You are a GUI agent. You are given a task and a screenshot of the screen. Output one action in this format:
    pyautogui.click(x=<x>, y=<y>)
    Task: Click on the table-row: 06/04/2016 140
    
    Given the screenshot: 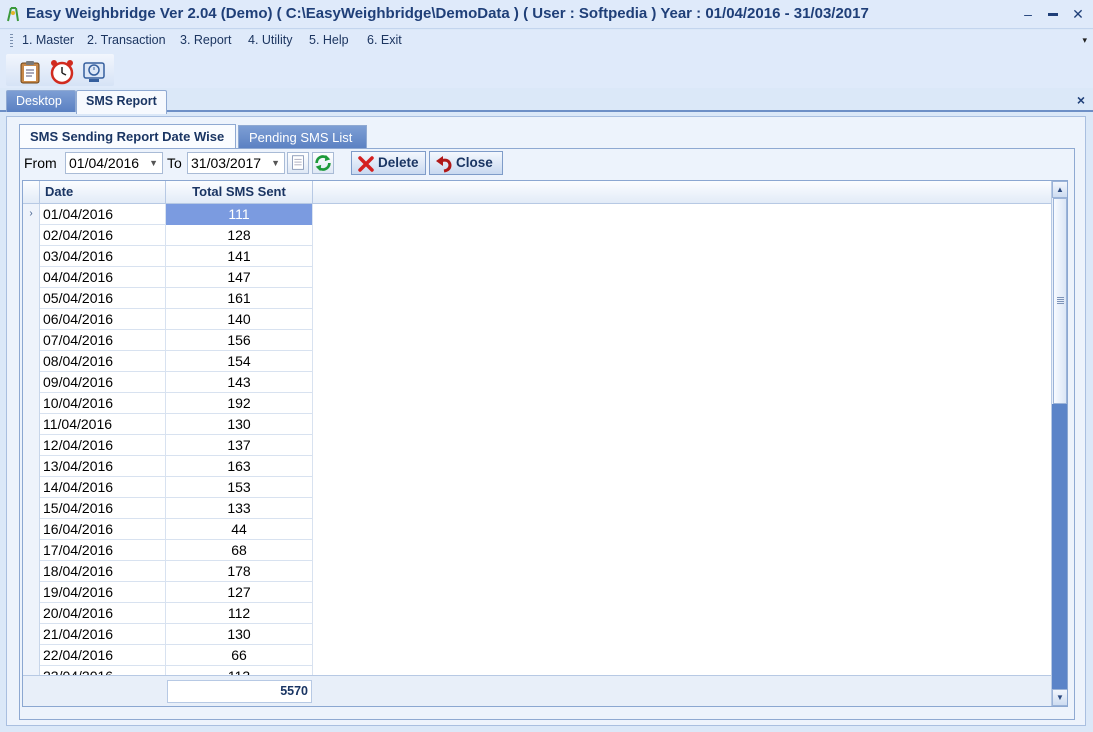 What is the action you would take?
    pyautogui.click(x=168, y=319)
    